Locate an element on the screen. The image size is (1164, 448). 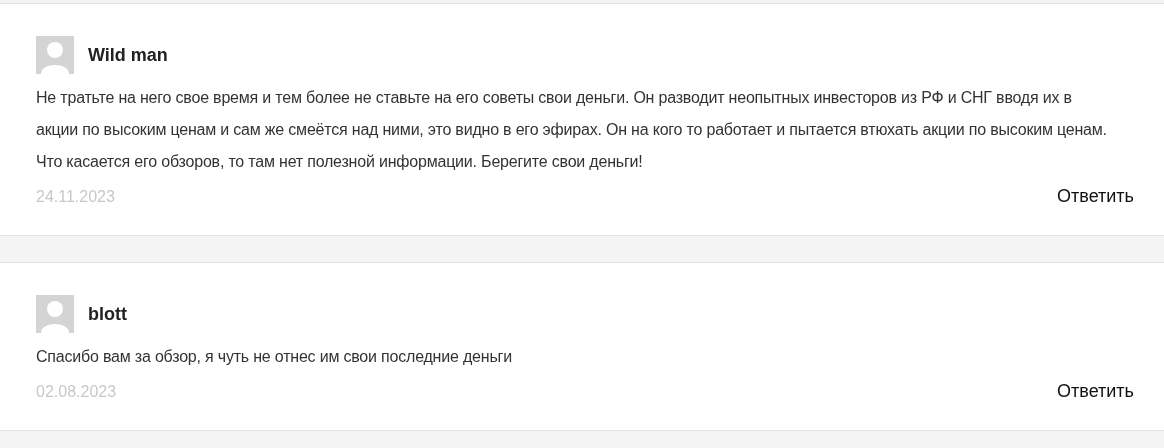
author-name: Wild man is located at coordinates (128, 55).